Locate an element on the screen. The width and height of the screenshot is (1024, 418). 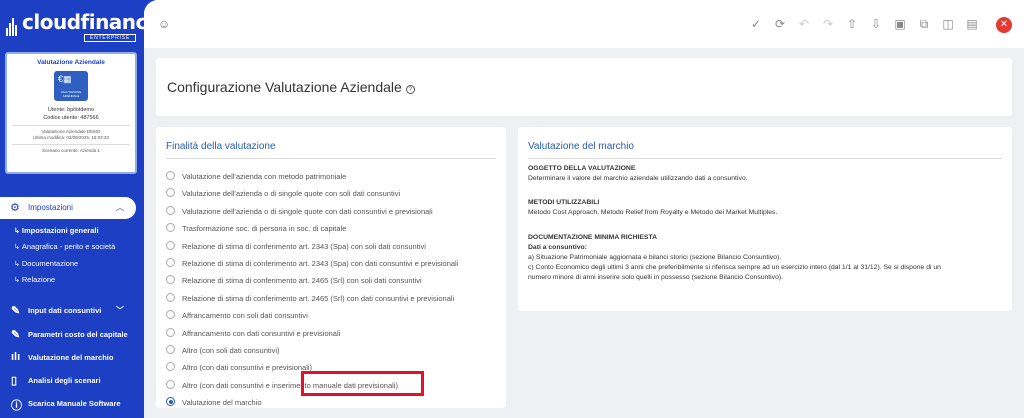
page-title: Configurazione Valutazione Aziendale? is located at coordinates (291, 87).